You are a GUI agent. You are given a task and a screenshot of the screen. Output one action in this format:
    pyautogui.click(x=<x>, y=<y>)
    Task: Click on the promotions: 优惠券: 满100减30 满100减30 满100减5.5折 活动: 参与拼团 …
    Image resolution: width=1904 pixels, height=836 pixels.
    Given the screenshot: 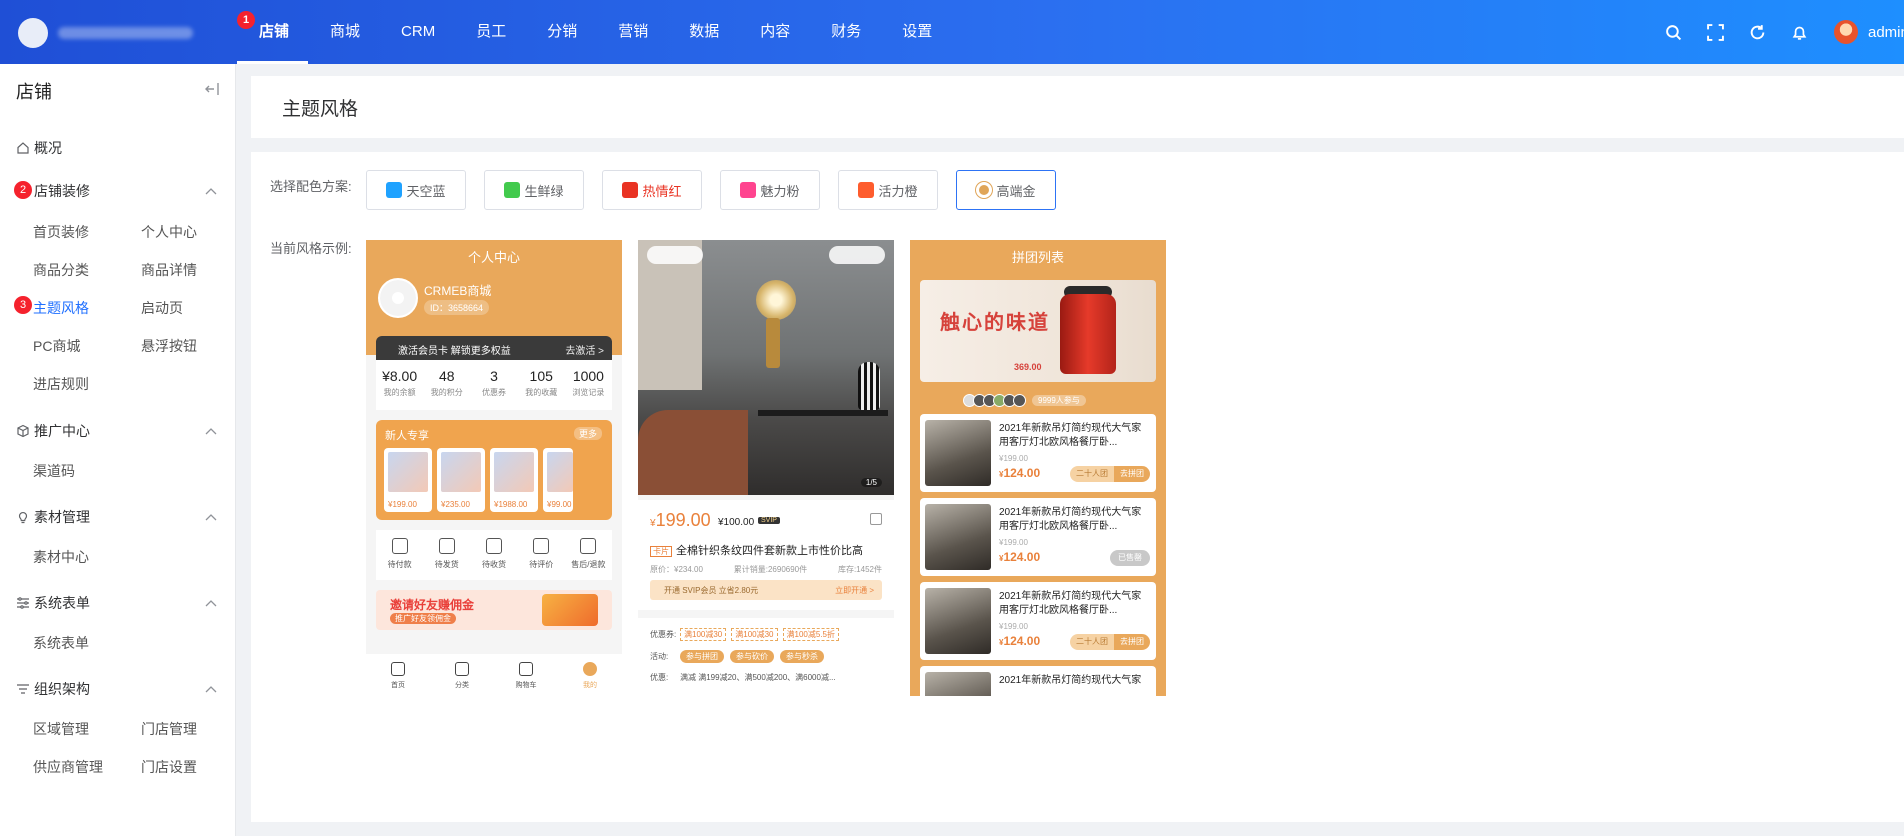 What is the action you would take?
    pyautogui.click(x=766, y=657)
    